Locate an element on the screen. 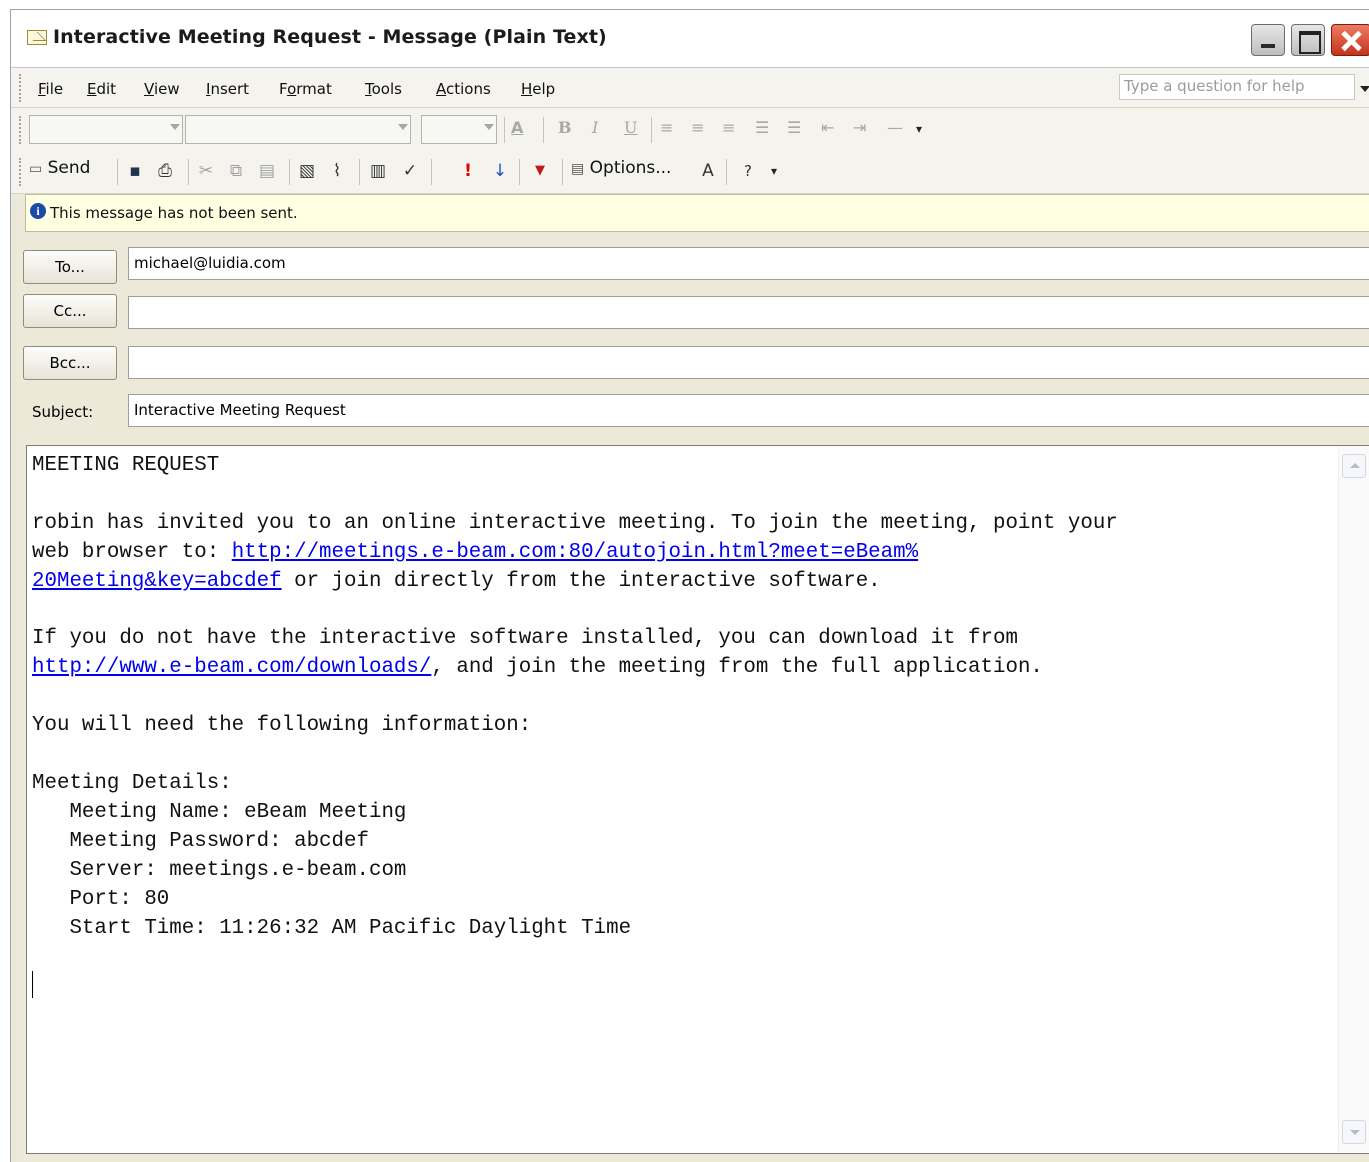 This screenshot has height=1162, width=1369. minimize-button is located at coordinates (1268, 40).